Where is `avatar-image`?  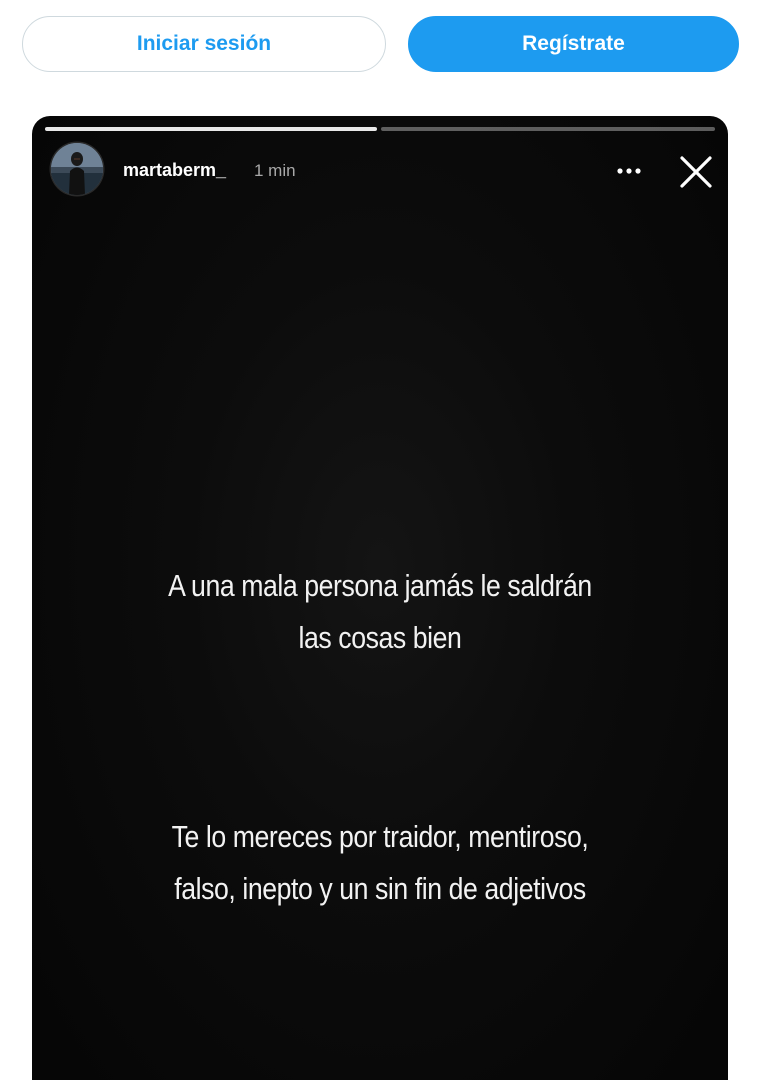 avatar-image is located at coordinates (77, 169).